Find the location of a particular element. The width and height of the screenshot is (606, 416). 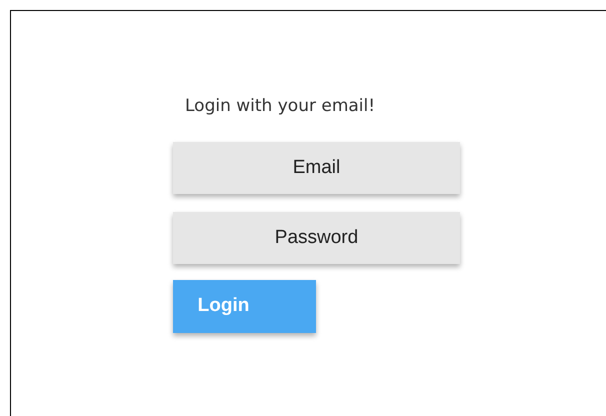

email-field: Email is located at coordinates (316, 168).